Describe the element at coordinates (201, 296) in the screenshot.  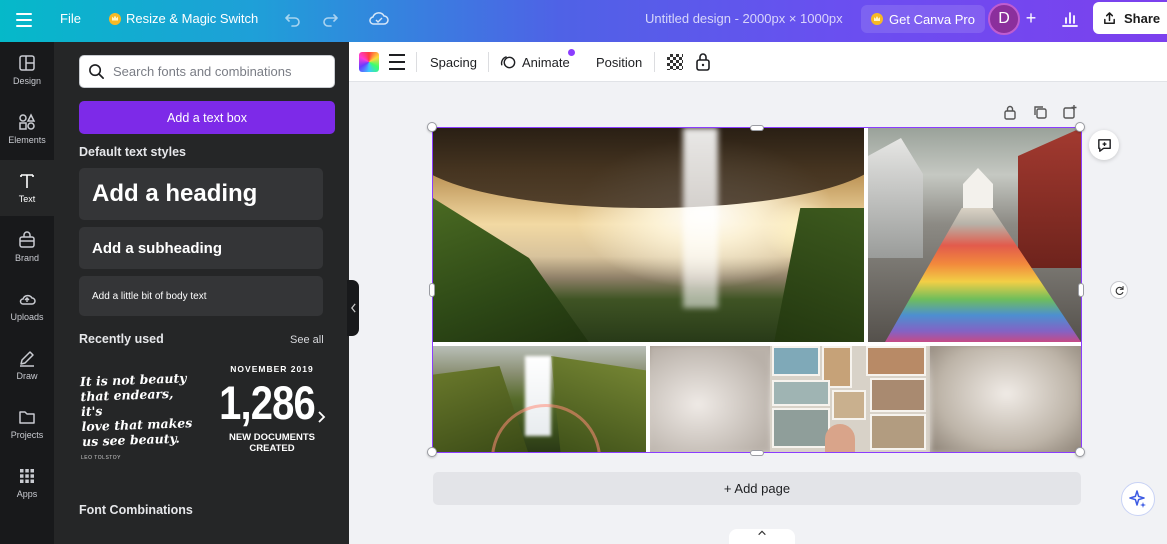
I see `add-body-text-button: Add a little bit of body text` at that location.